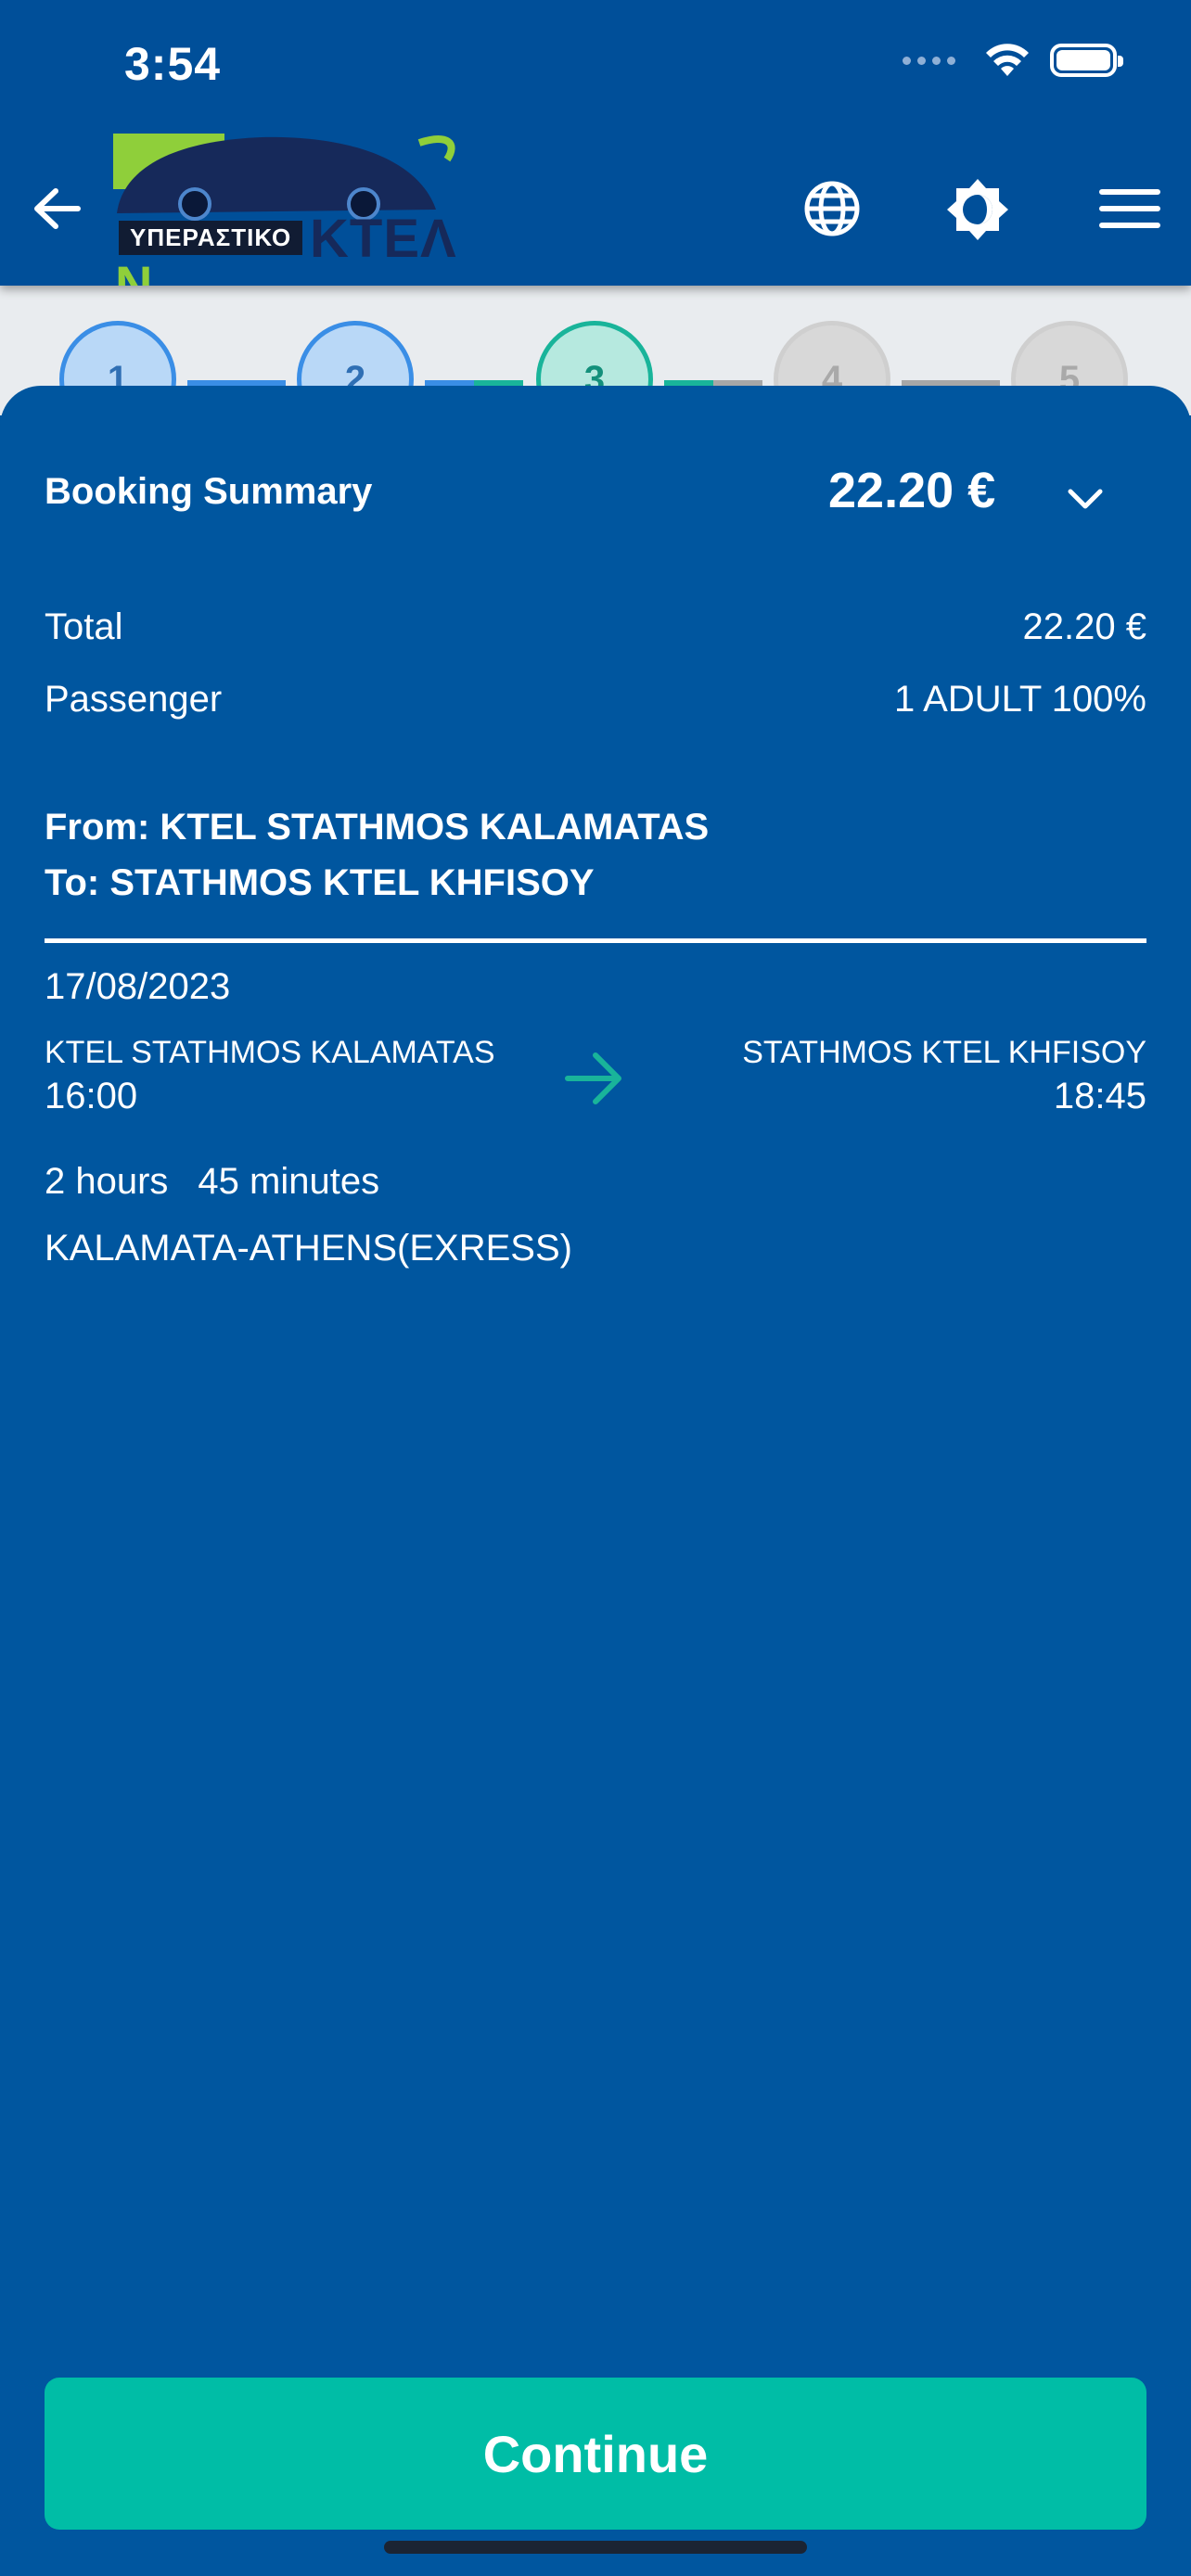 This screenshot has height=2576, width=1191. What do you see at coordinates (595, 143) in the screenshot?
I see `app-header: 3:54 ΥΠΕΡΑΣΤΙΚΟ ΚΤΕΛ Ν. ΜΕΣΣΗΝΙΑΣ` at bounding box center [595, 143].